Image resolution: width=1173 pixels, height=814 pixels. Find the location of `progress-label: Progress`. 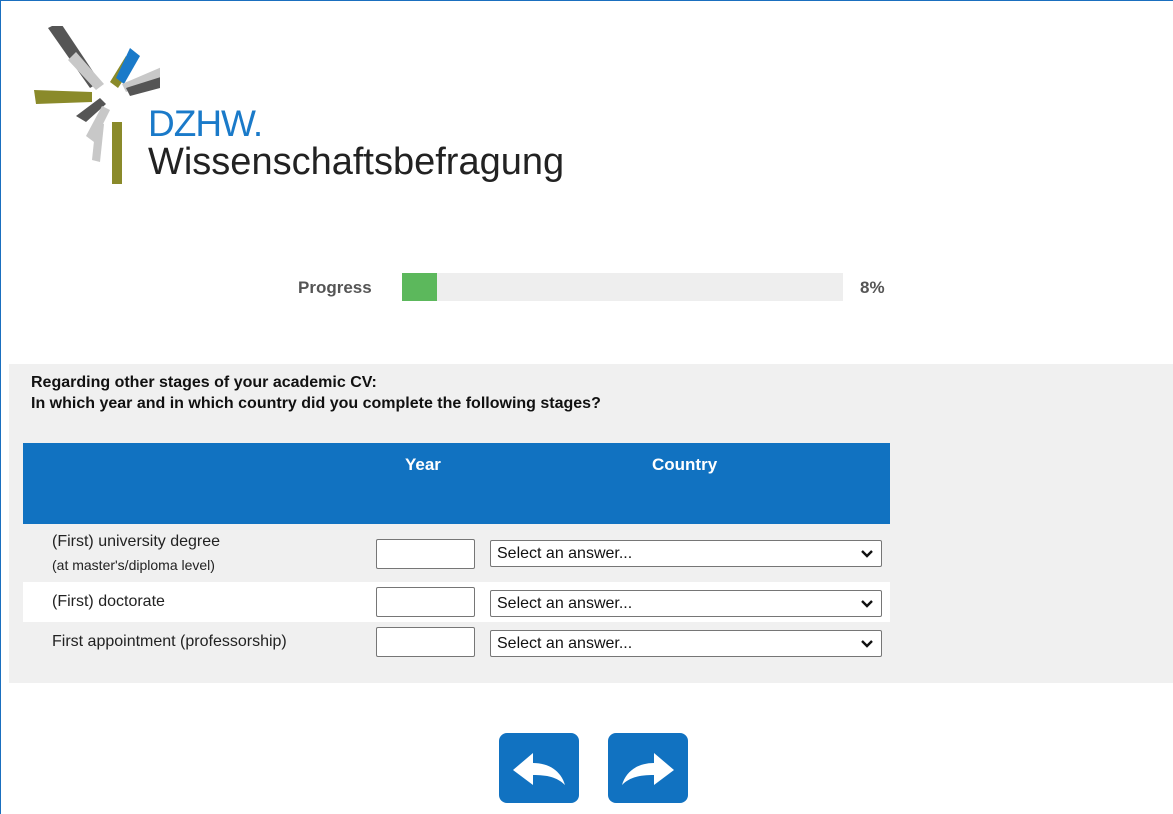

progress-label: Progress is located at coordinates (335, 287).